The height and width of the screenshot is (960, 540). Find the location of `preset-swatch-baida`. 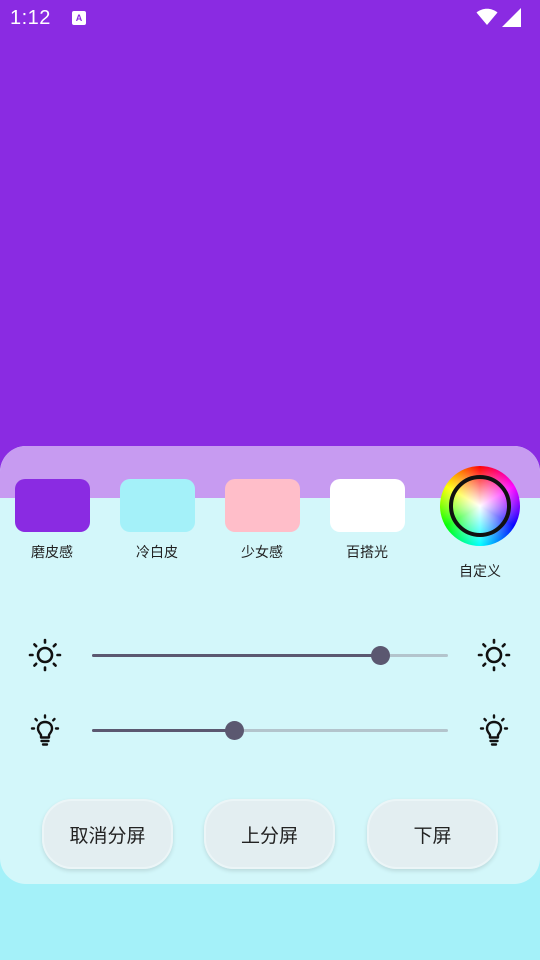

preset-swatch-baida is located at coordinates (367, 505).